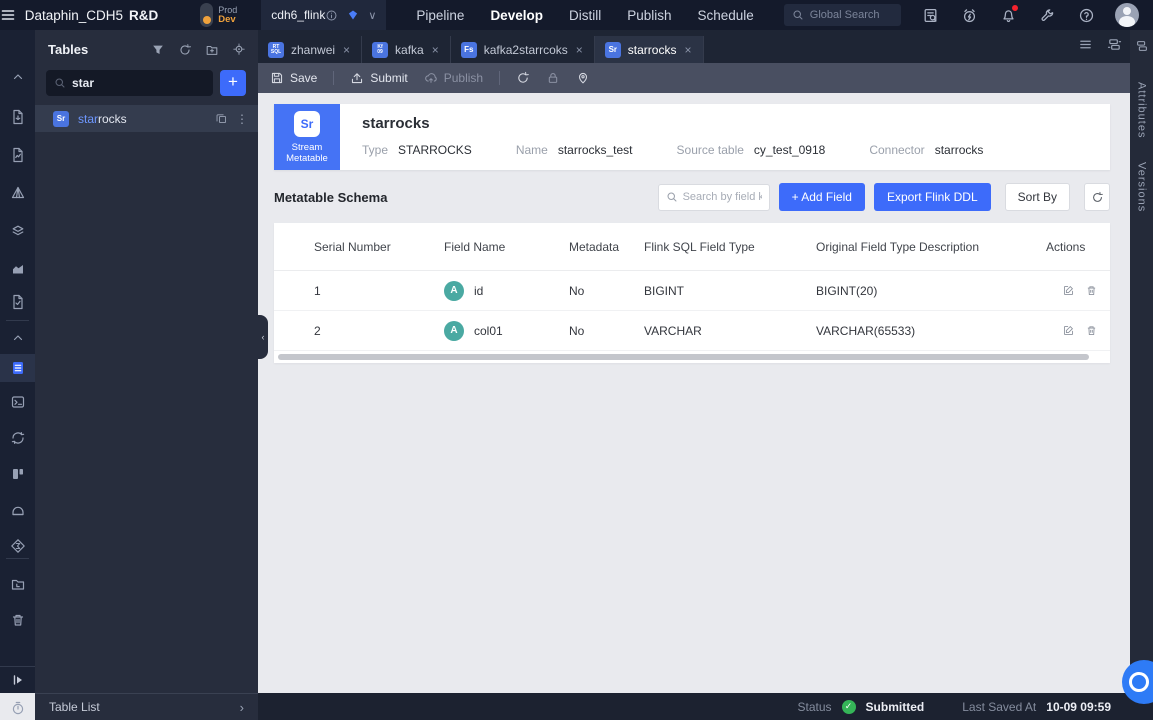 The image size is (1153, 720). I want to click on rail-area-chart-icon, so click(17, 269).